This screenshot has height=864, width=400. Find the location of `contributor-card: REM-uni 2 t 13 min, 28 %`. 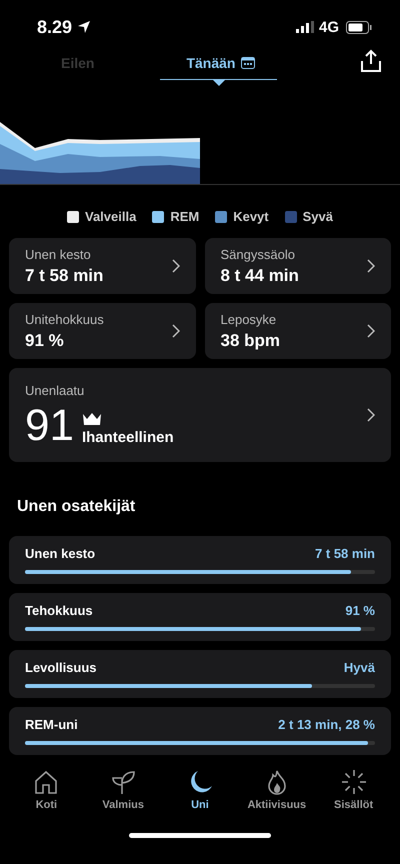

contributor-card: REM-uni 2 t 13 min, 28 % is located at coordinates (200, 731).